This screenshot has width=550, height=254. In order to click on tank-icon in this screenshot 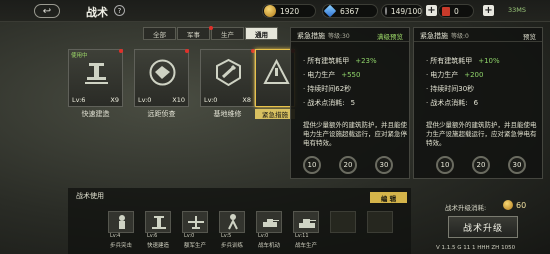, I will do `click(307, 223)`.